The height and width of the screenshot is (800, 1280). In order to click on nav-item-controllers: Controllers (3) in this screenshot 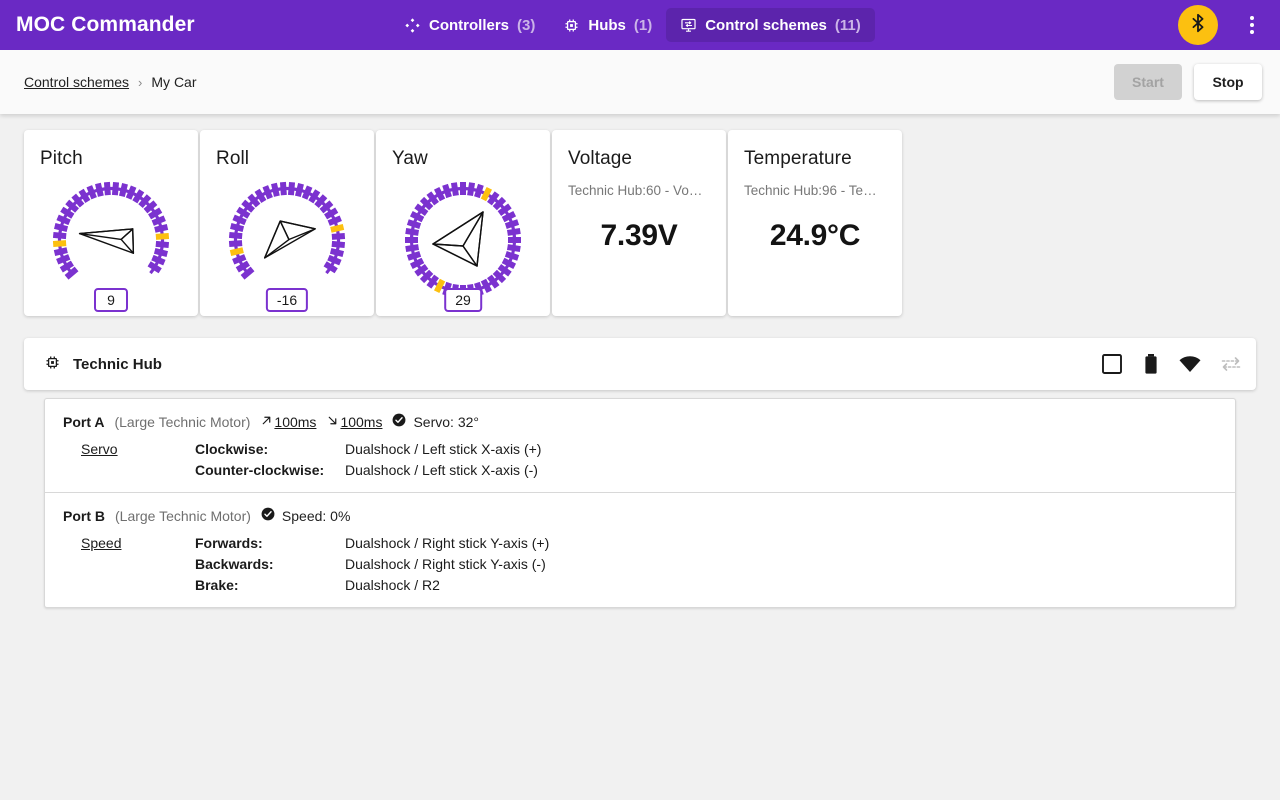, I will do `click(469, 25)`.